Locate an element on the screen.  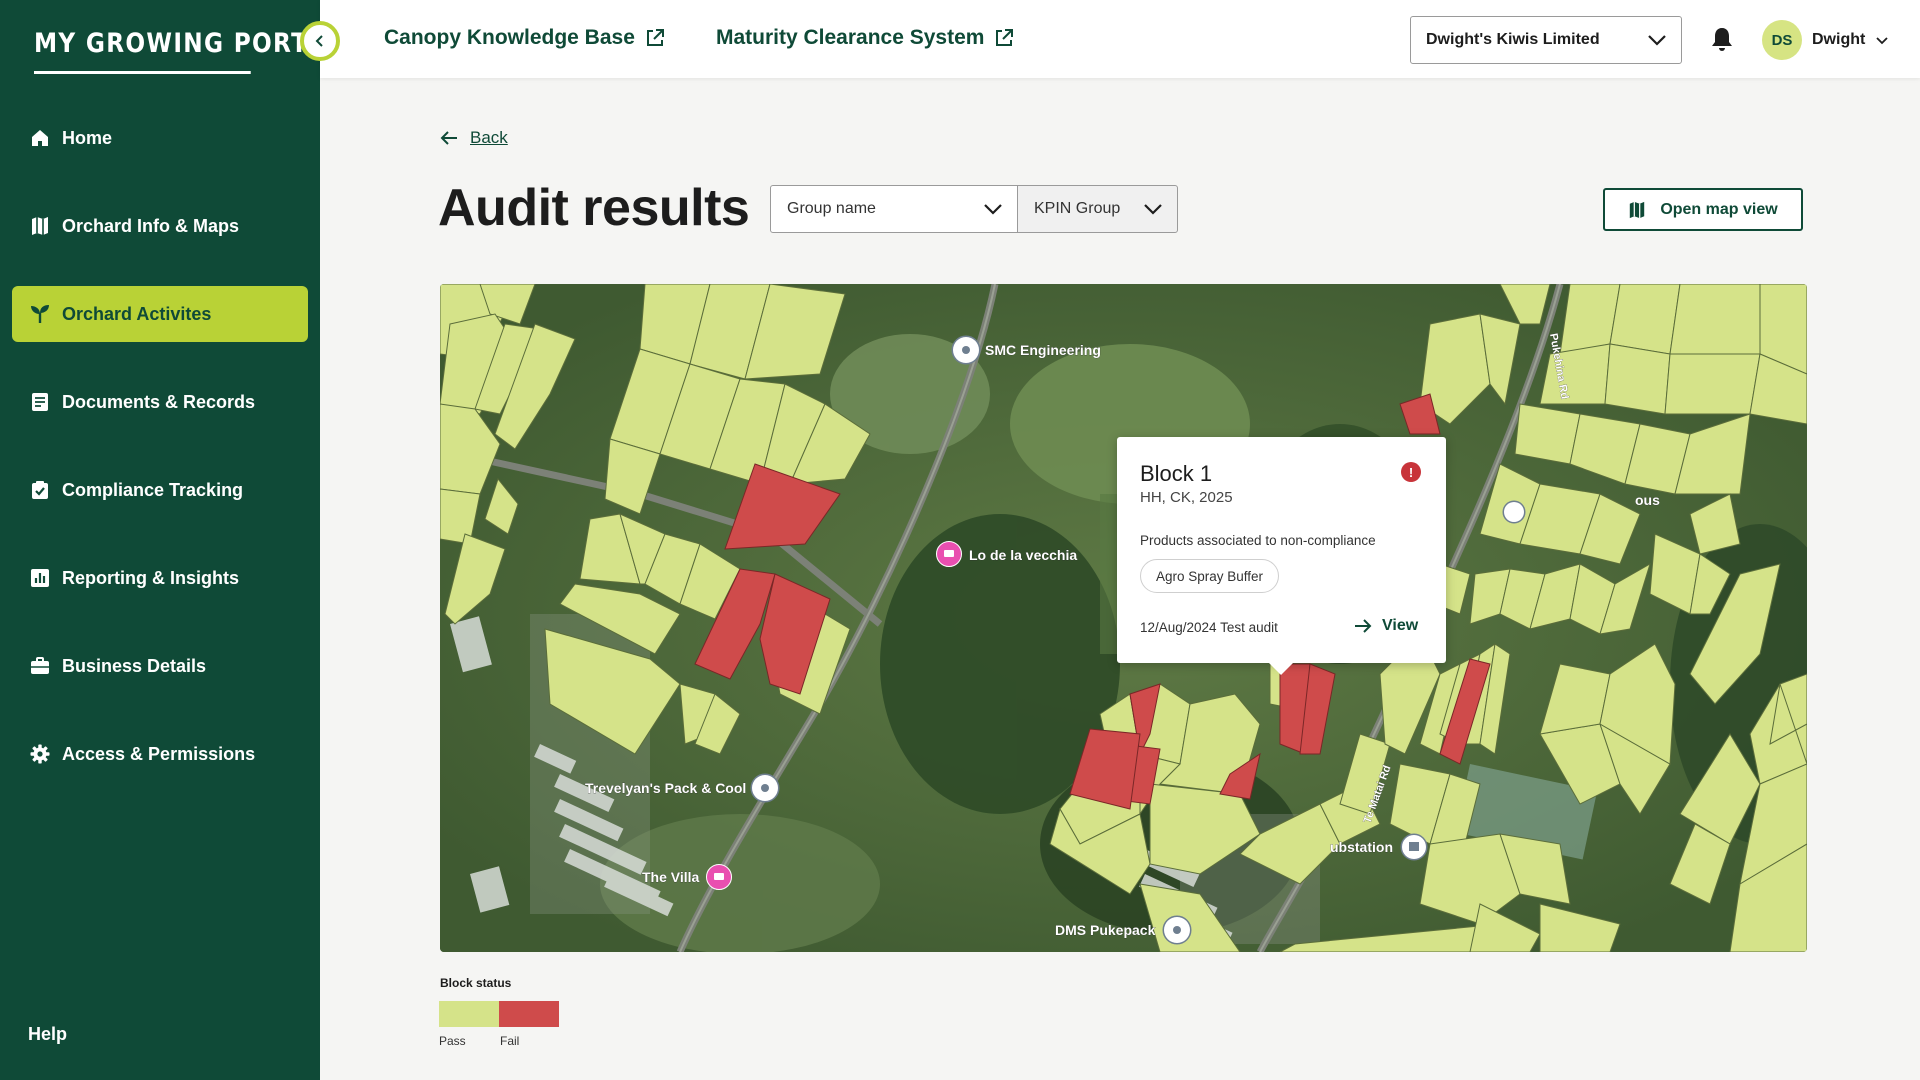
user-menu: DS Dwight is located at coordinates (1825, 40).